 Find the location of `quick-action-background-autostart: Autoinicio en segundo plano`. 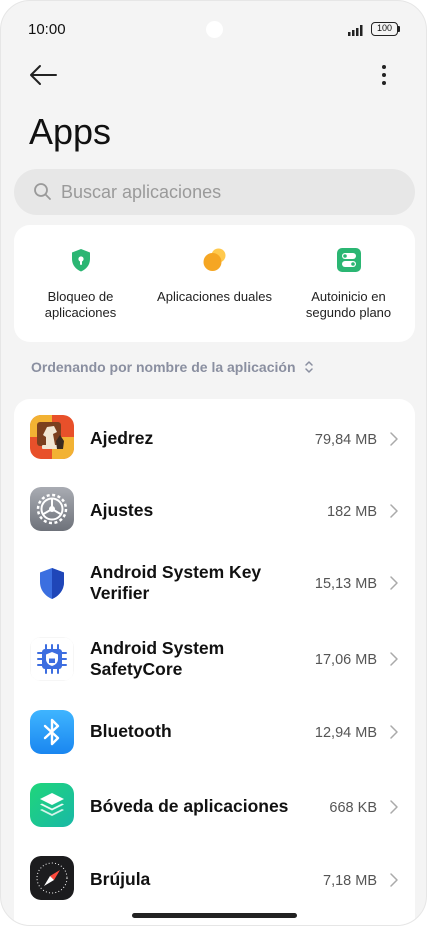

quick-action-background-autostart: Autoinicio en segundo plano is located at coordinates (348, 283).